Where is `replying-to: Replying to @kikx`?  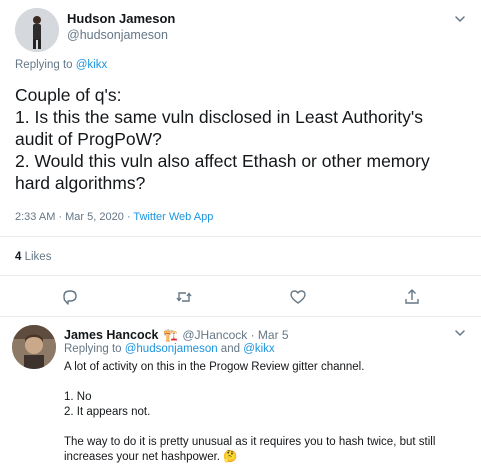
replying-to: Replying to @kikx is located at coordinates (61, 65).